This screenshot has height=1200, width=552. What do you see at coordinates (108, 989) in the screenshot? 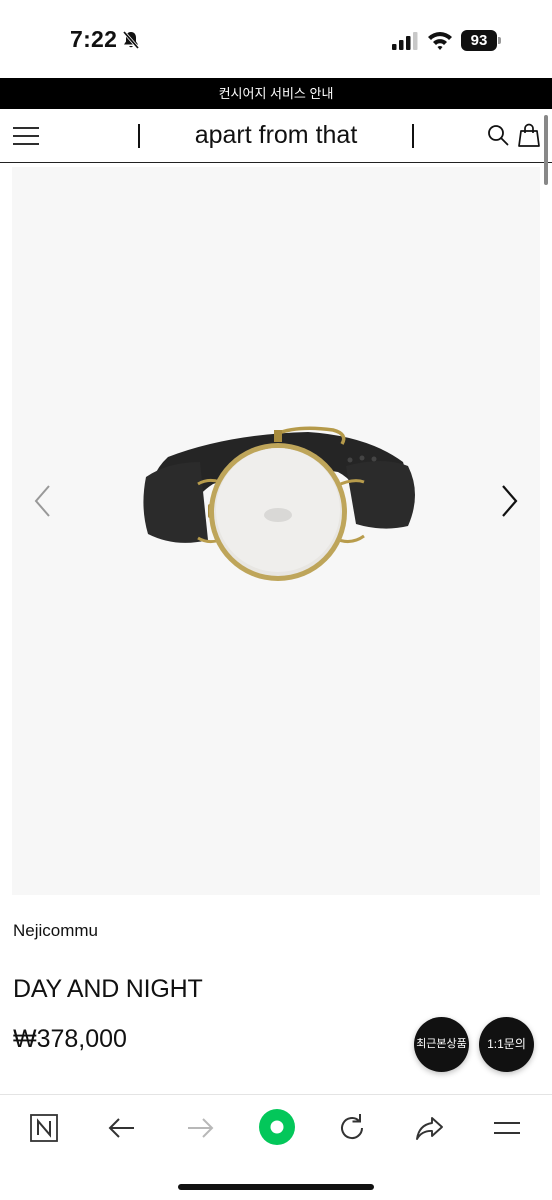
I see `product-name: DAY AND NIGHT` at bounding box center [108, 989].